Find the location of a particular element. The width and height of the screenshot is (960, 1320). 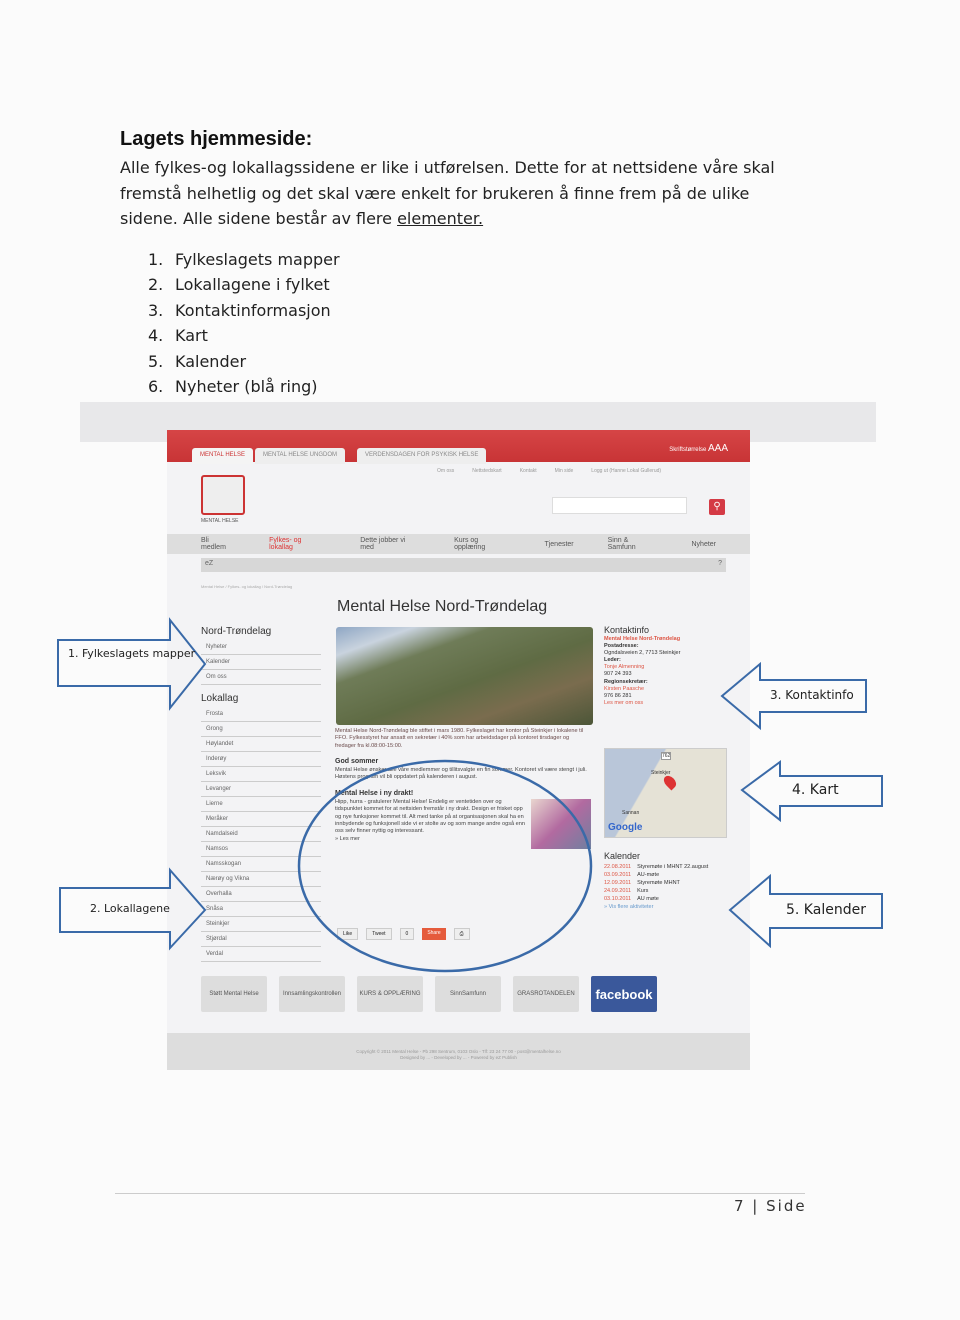

callout-label: 3. Kontaktinfo is located at coordinates (812, 695).